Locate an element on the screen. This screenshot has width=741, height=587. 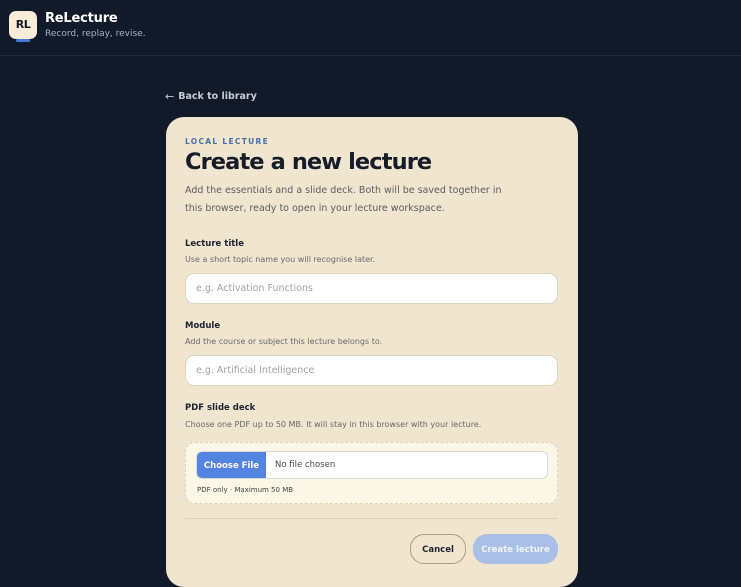
lecture-title-label: Lecture title is located at coordinates (214, 244).